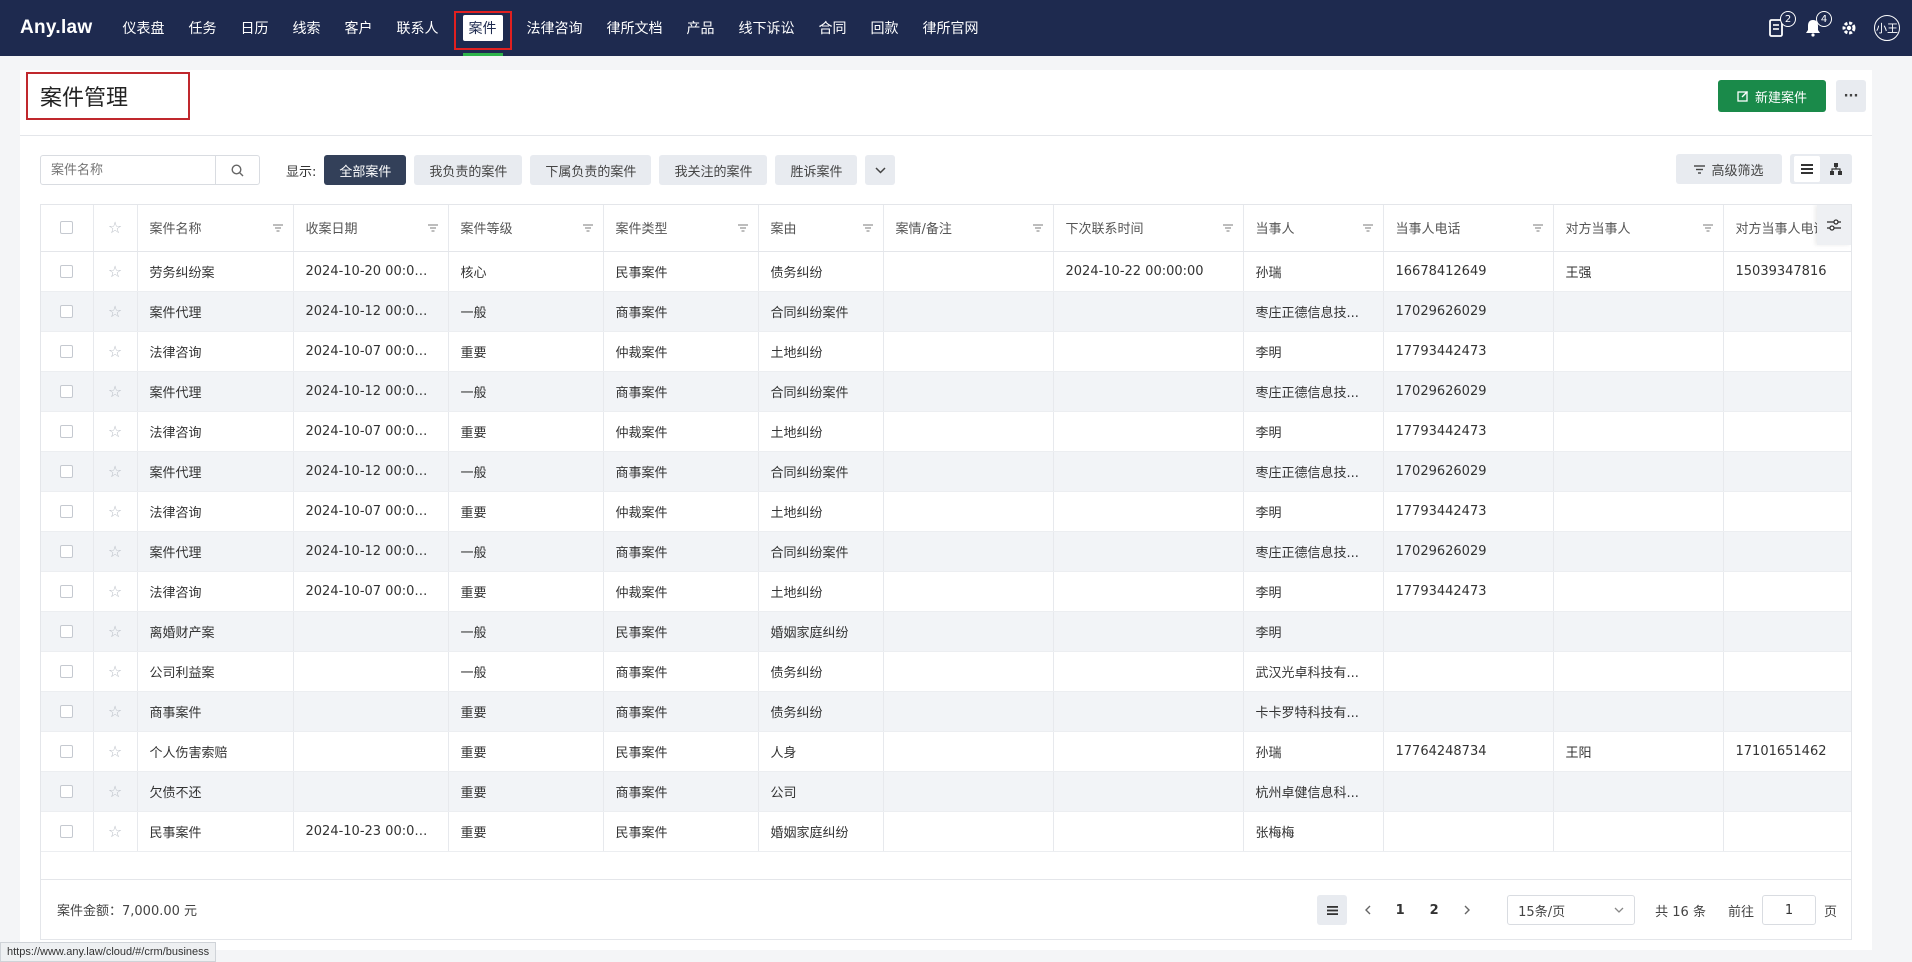 This screenshot has height=962, width=1912. What do you see at coordinates (215, 671) in the screenshot?
I see `table-cell: 公司利益案` at bounding box center [215, 671].